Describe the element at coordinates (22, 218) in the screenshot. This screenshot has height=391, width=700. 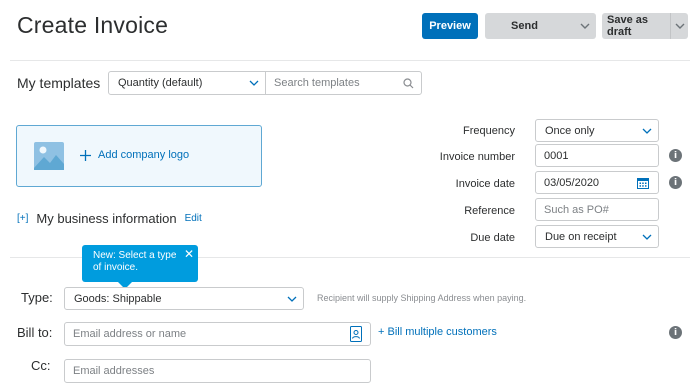
I see `expand-business-toggle: [+]` at that location.